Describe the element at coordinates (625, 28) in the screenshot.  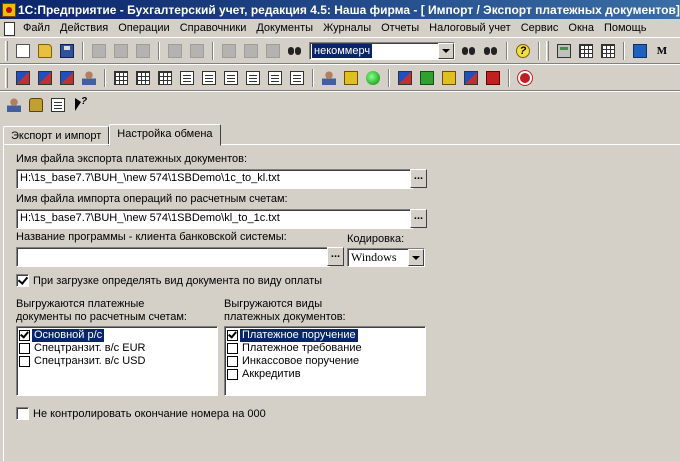
I see `menu-help: Помощь` at that location.